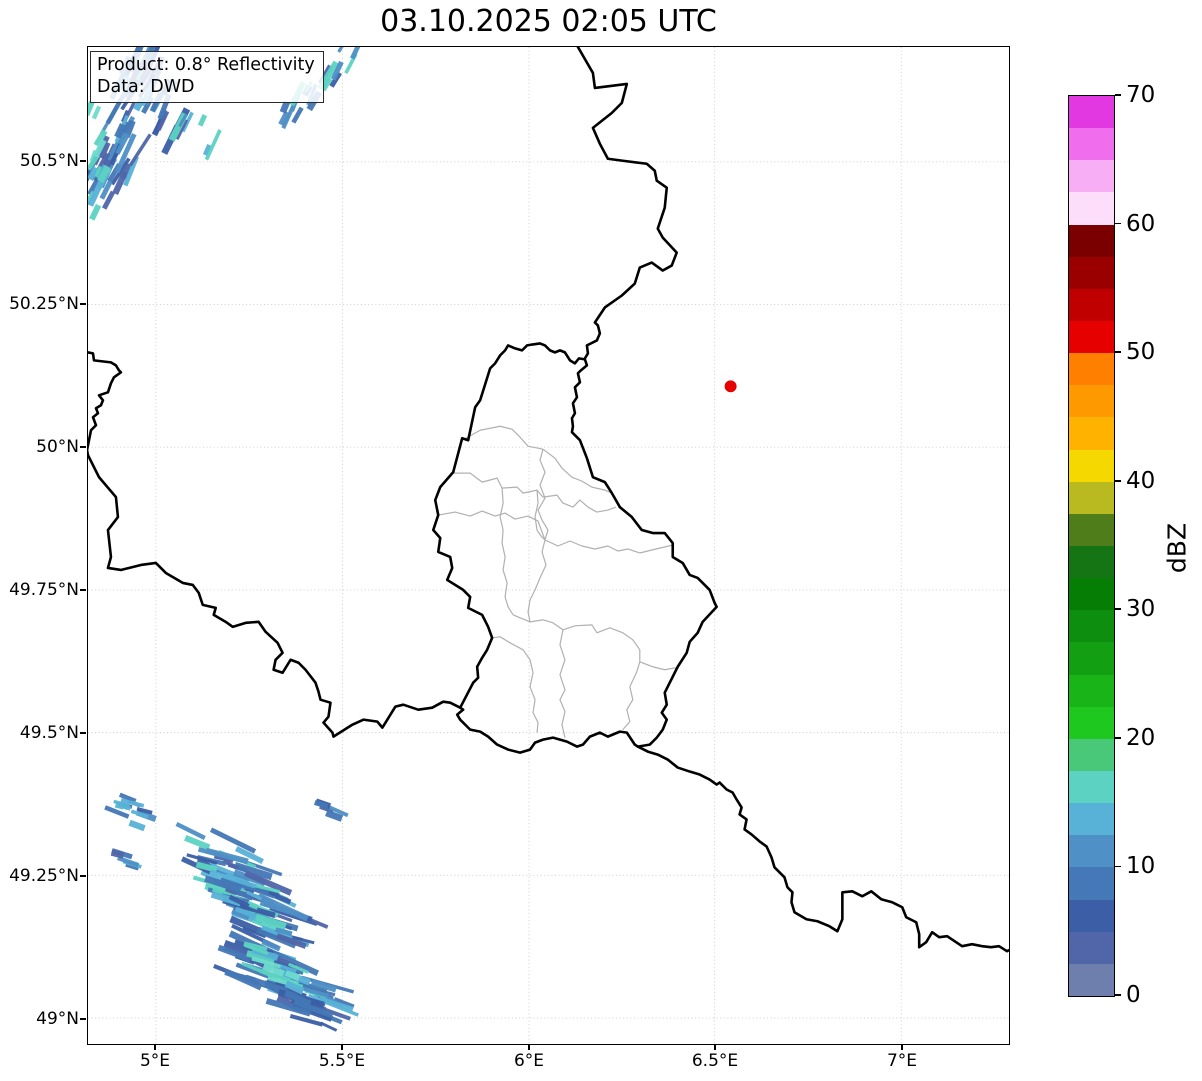 This screenshot has width=1202, height=1081. I want to click on x-tick-label: 5.5°E, so click(342, 1061).